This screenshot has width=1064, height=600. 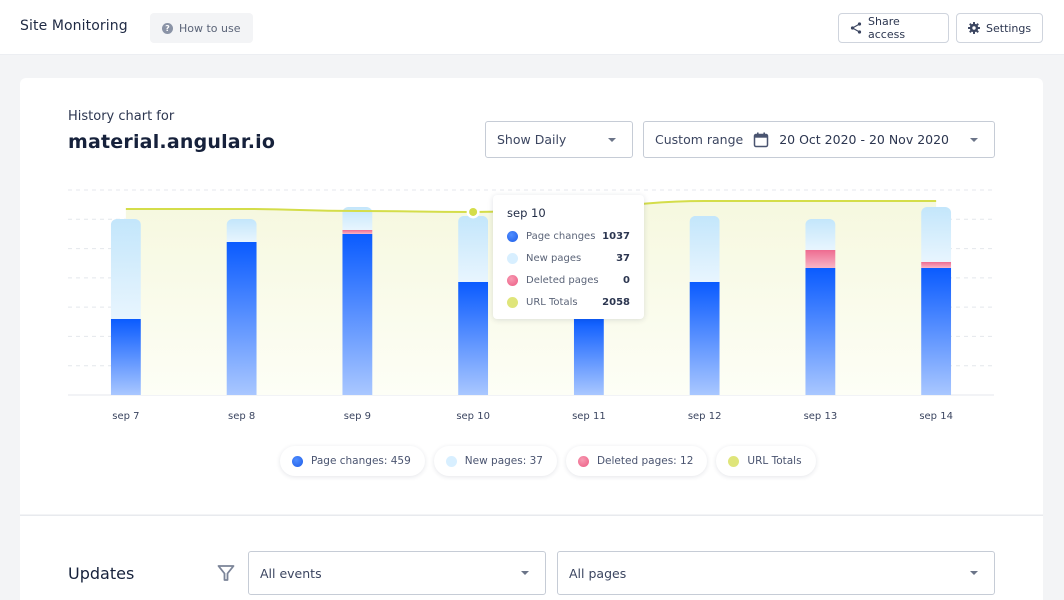 What do you see at coordinates (616, 236) in the screenshot?
I see `tooltip-value: 1037` at bounding box center [616, 236].